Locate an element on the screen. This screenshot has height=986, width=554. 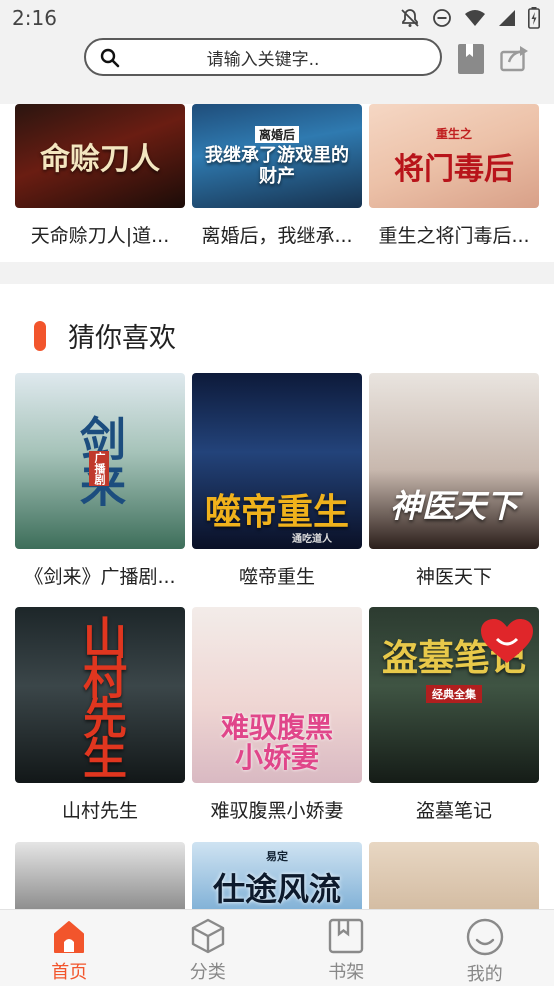
tab-label: 分类 is located at coordinates (208, 971).